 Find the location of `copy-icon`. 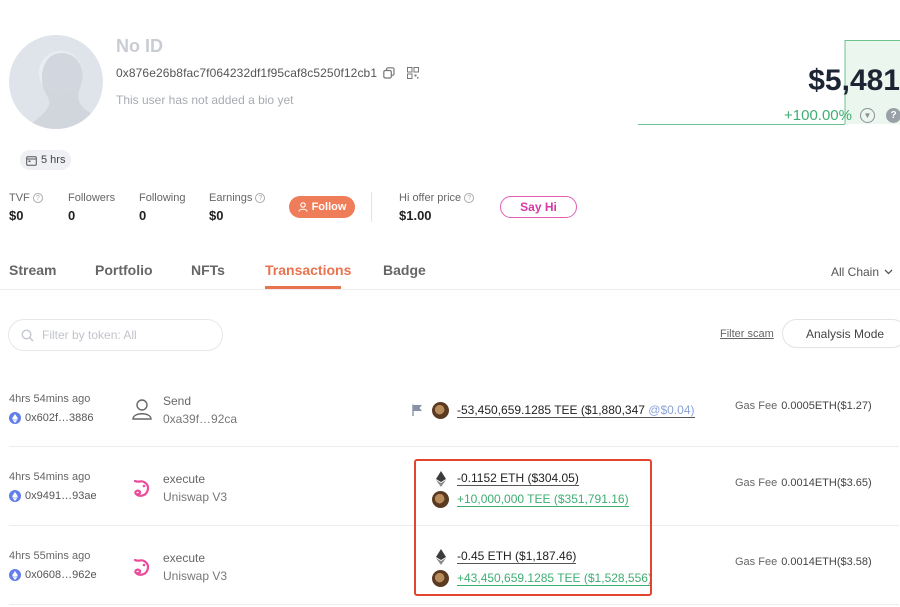

copy-icon is located at coordinates (389, 73).